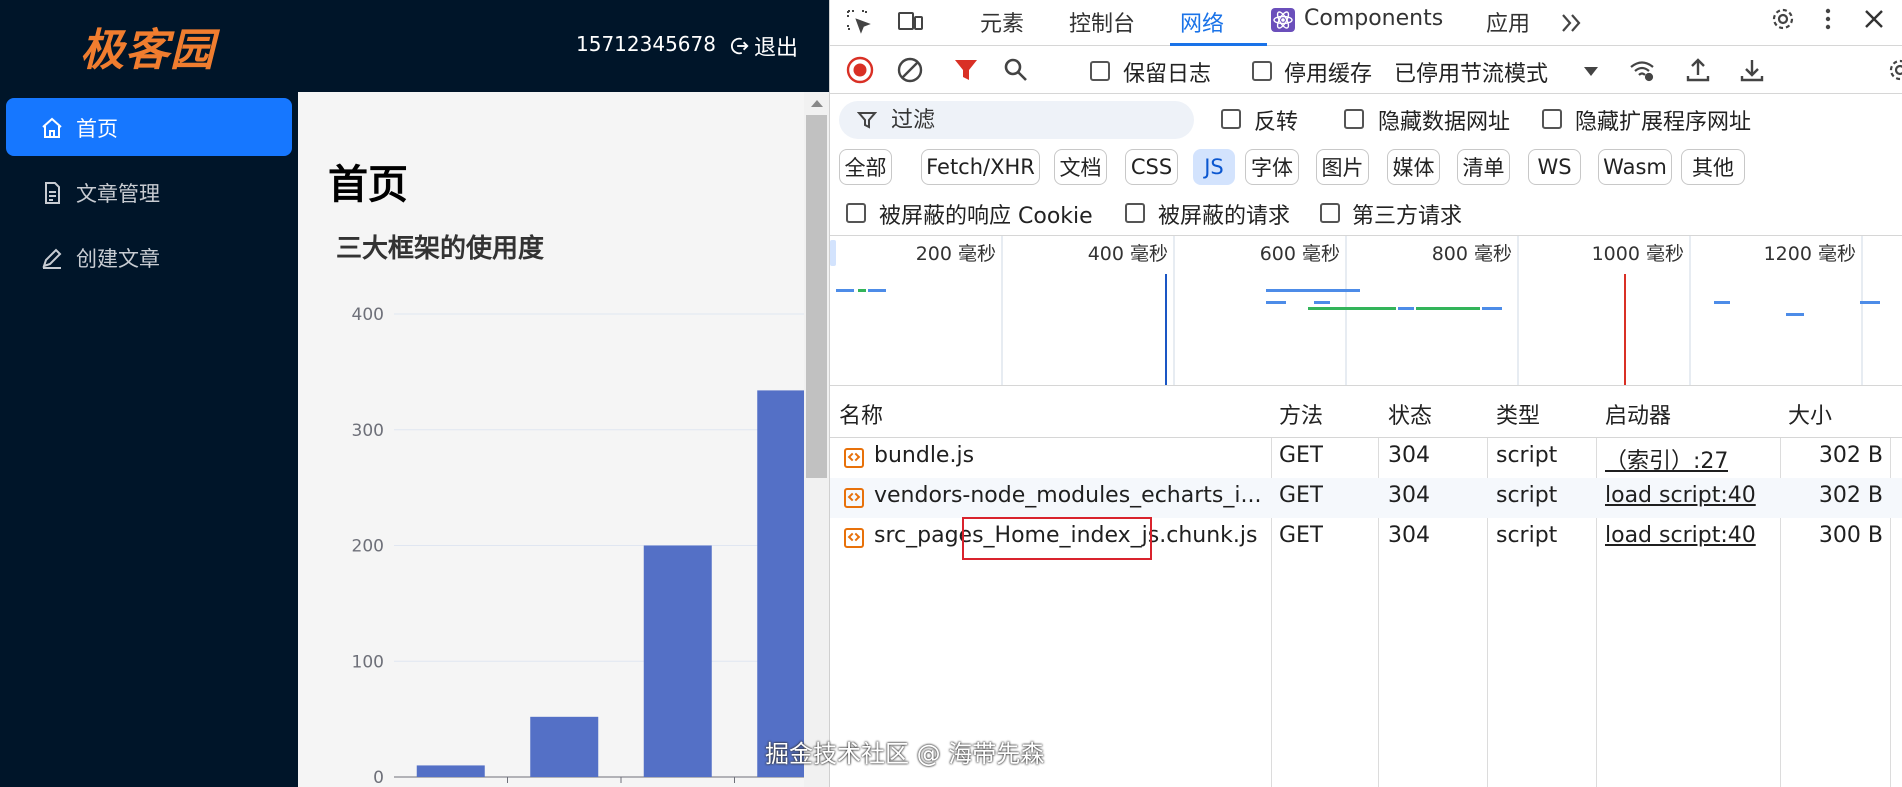  What do you see at coordinates (1783, 19) in the screenshot?
I see `settings-gear-icon` at bounding box center [1783, 19].